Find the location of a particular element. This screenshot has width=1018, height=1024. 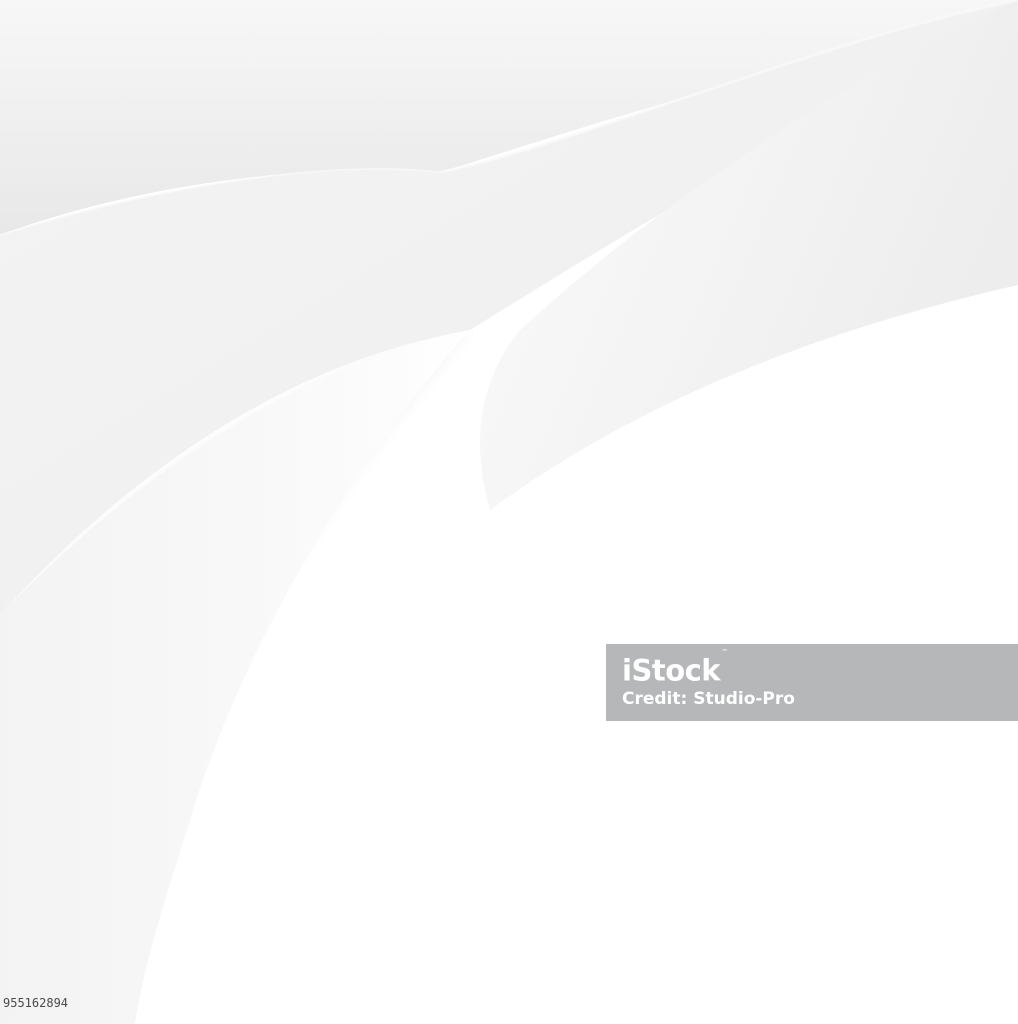

credit-text: Credit: Studio-Pro is located at coordinates (708, 699).